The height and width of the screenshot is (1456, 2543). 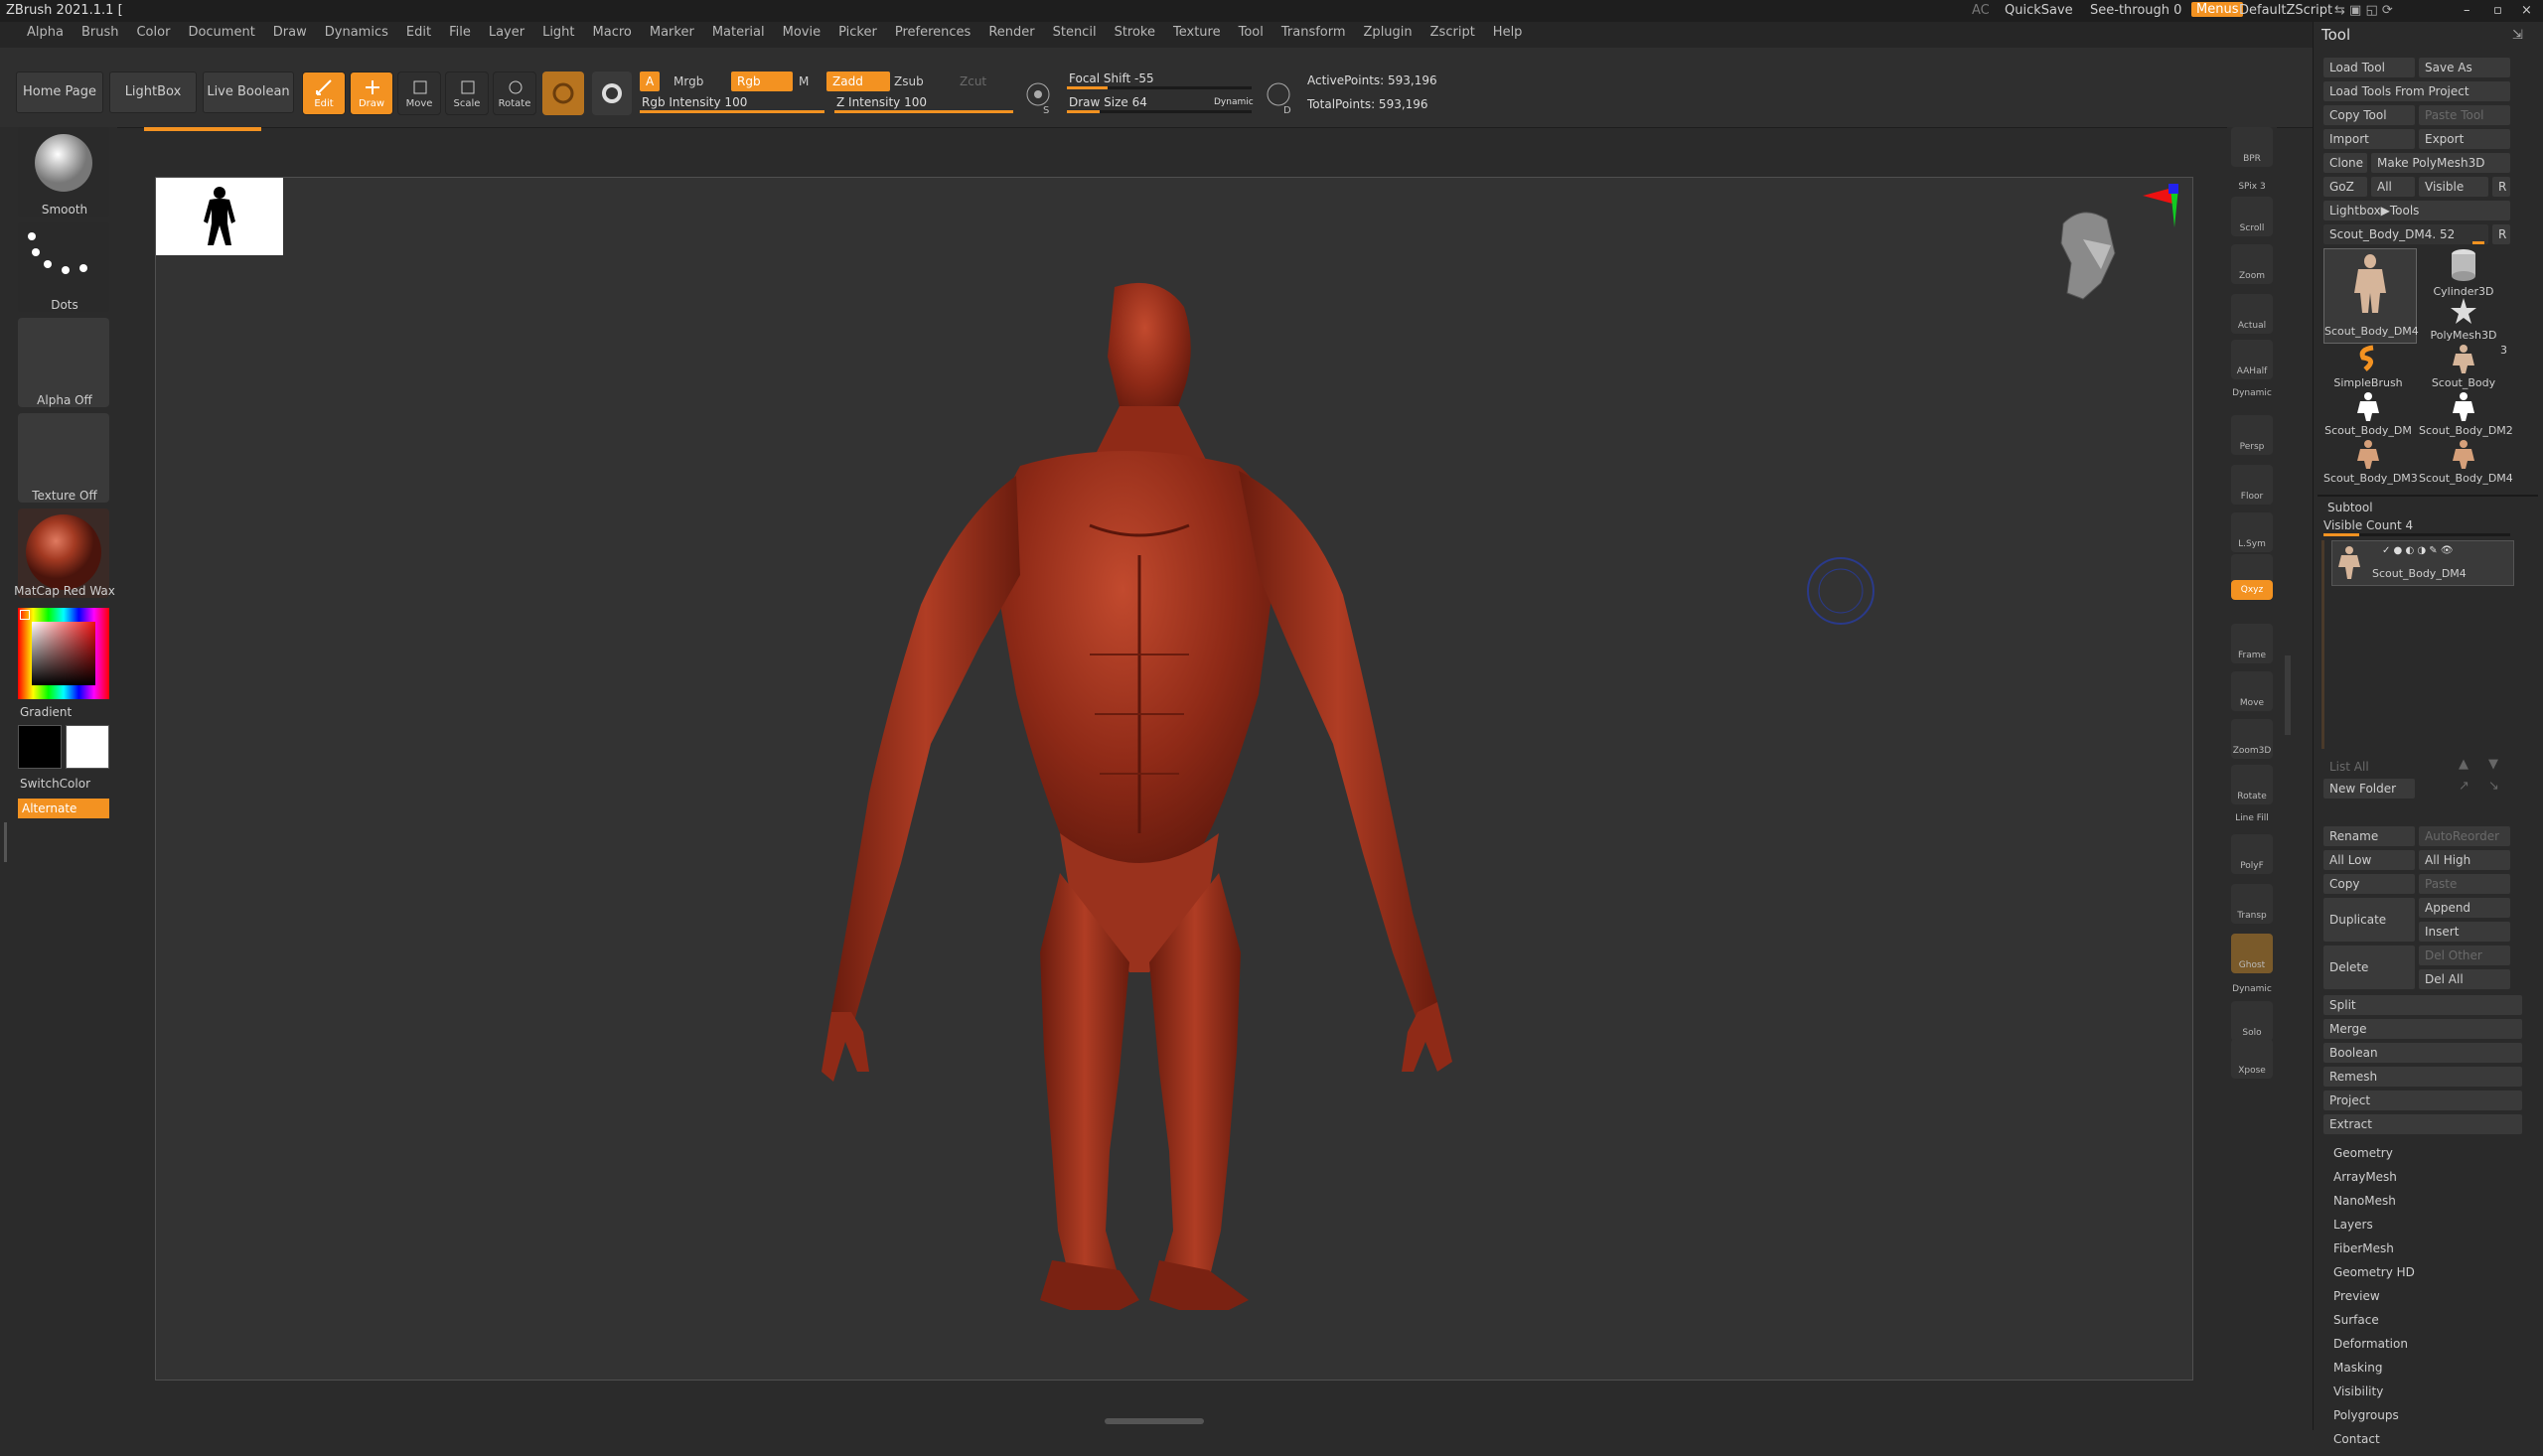 I want to click on menu-marker: Marker, so click(x=672, y=33).